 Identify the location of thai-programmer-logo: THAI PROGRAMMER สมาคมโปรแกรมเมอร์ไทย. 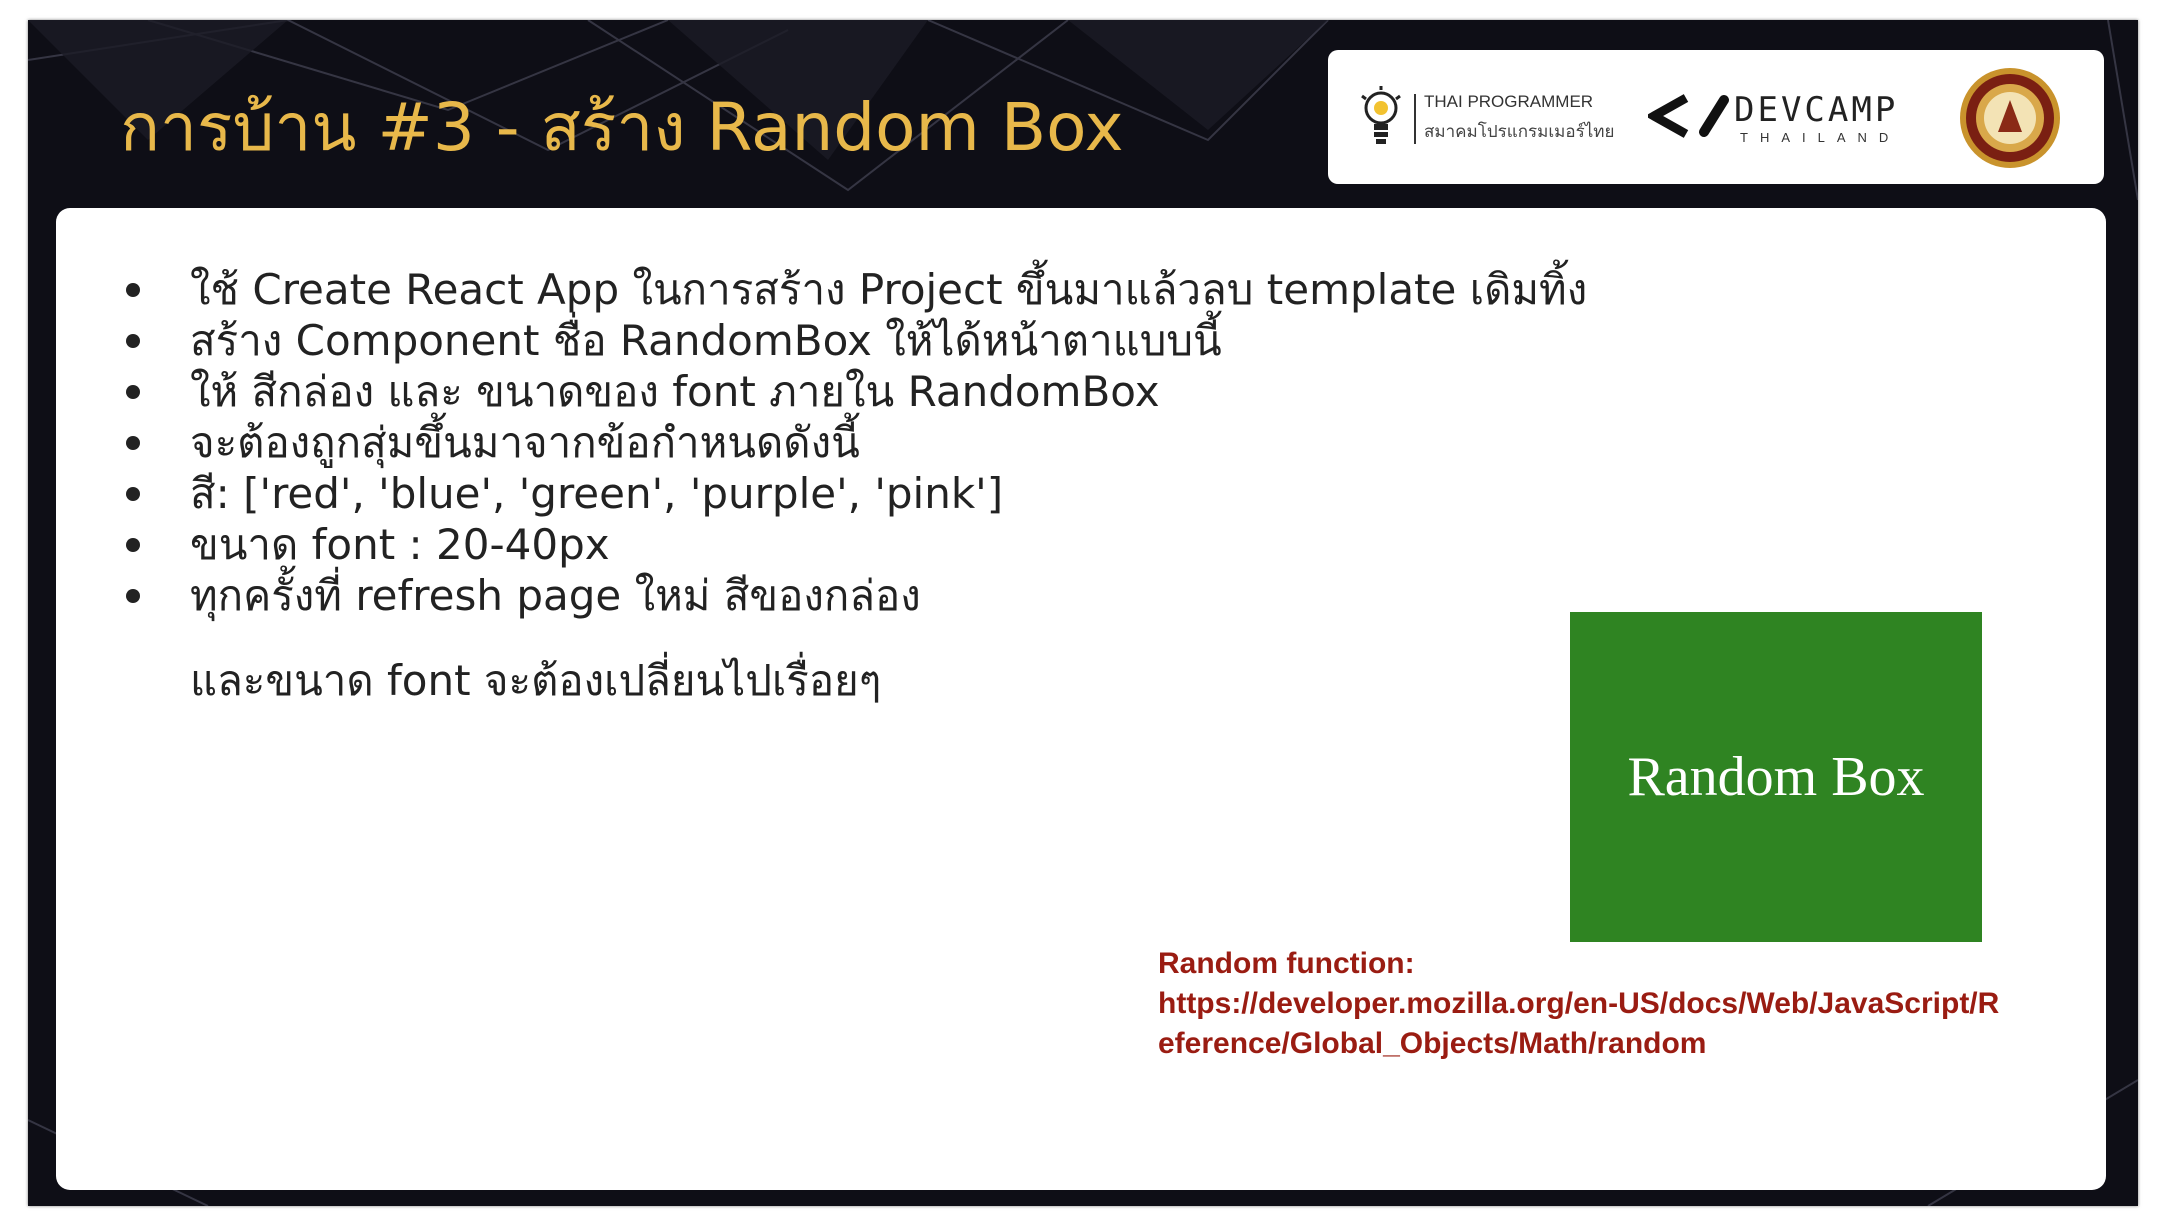
(1488, 118).